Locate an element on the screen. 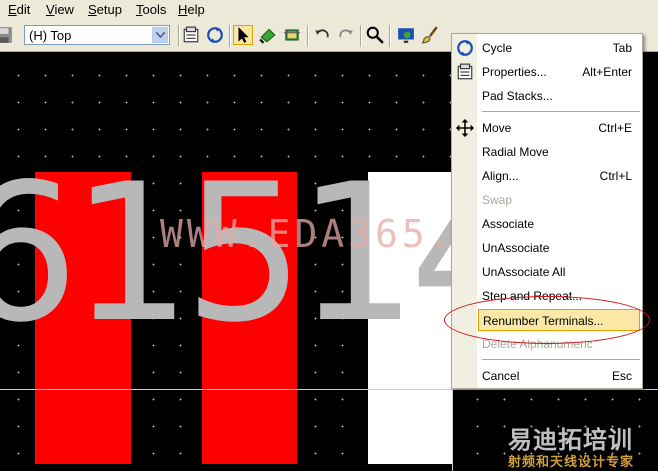  menu-help: Help is located at coordinates (191, 9).